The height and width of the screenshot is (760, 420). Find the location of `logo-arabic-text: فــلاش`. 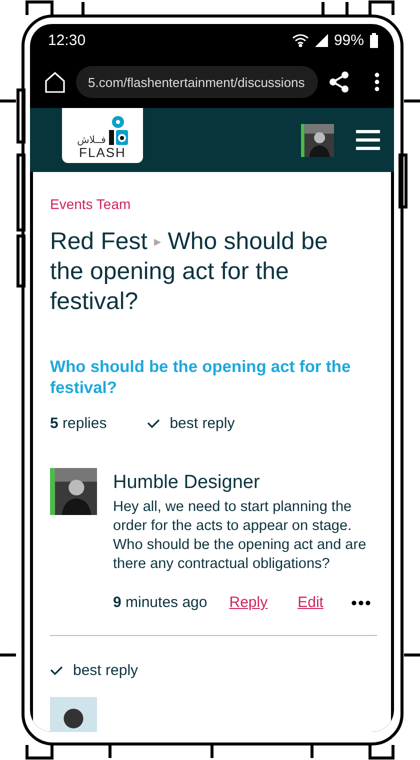

logo-arabic-text: فــلاش is located at coordinates (91, 140).